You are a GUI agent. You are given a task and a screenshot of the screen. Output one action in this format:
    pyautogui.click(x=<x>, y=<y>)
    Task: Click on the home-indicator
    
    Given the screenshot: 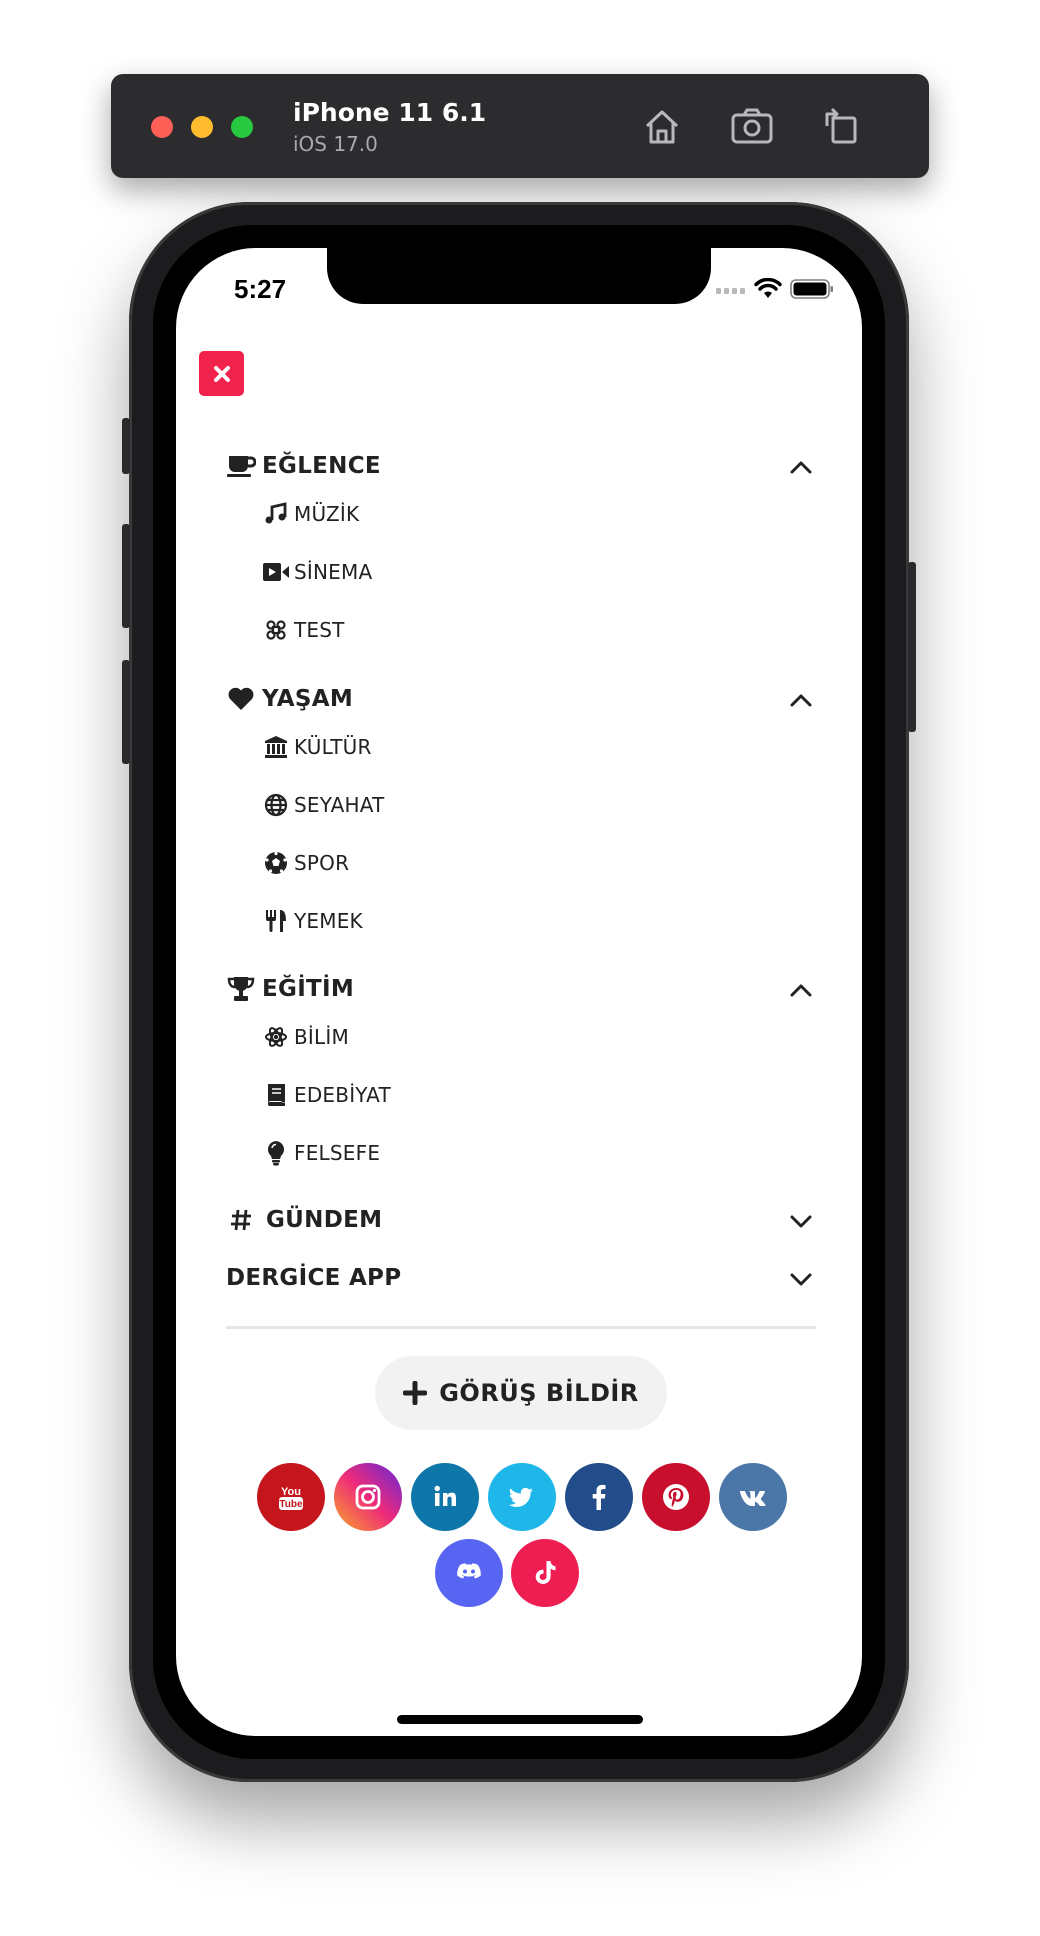 What is the action you would take?
    pyautogui.click(x=520, y=1719)
    